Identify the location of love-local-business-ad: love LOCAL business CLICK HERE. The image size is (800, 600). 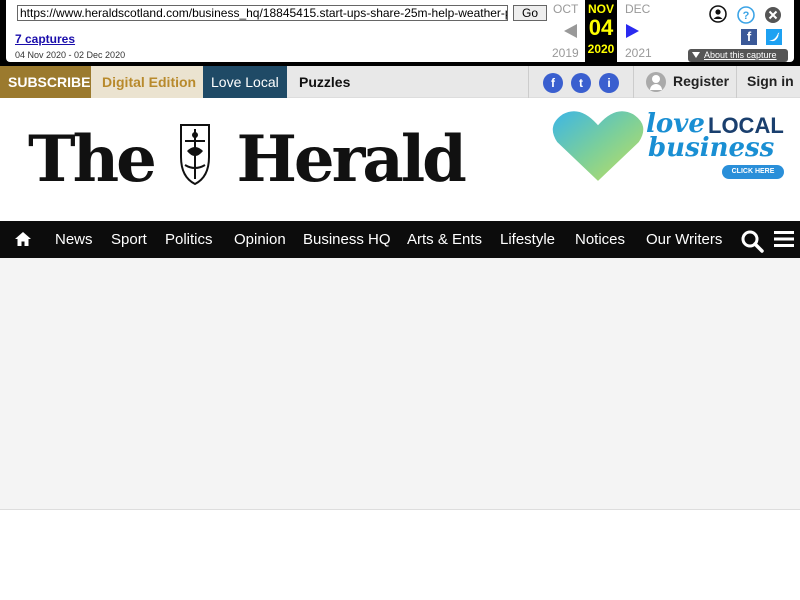
(668, 145).